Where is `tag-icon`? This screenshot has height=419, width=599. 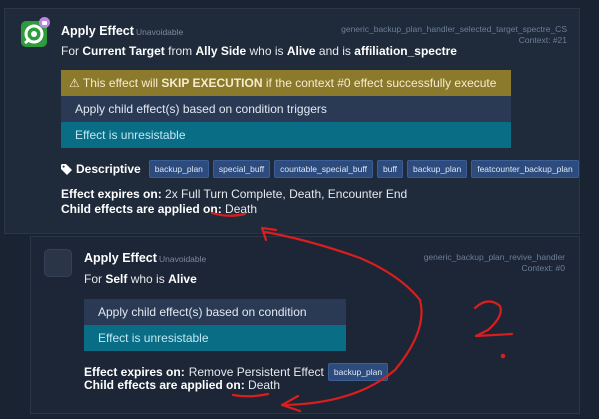 tag-icon is located at coordinates (66, 169).